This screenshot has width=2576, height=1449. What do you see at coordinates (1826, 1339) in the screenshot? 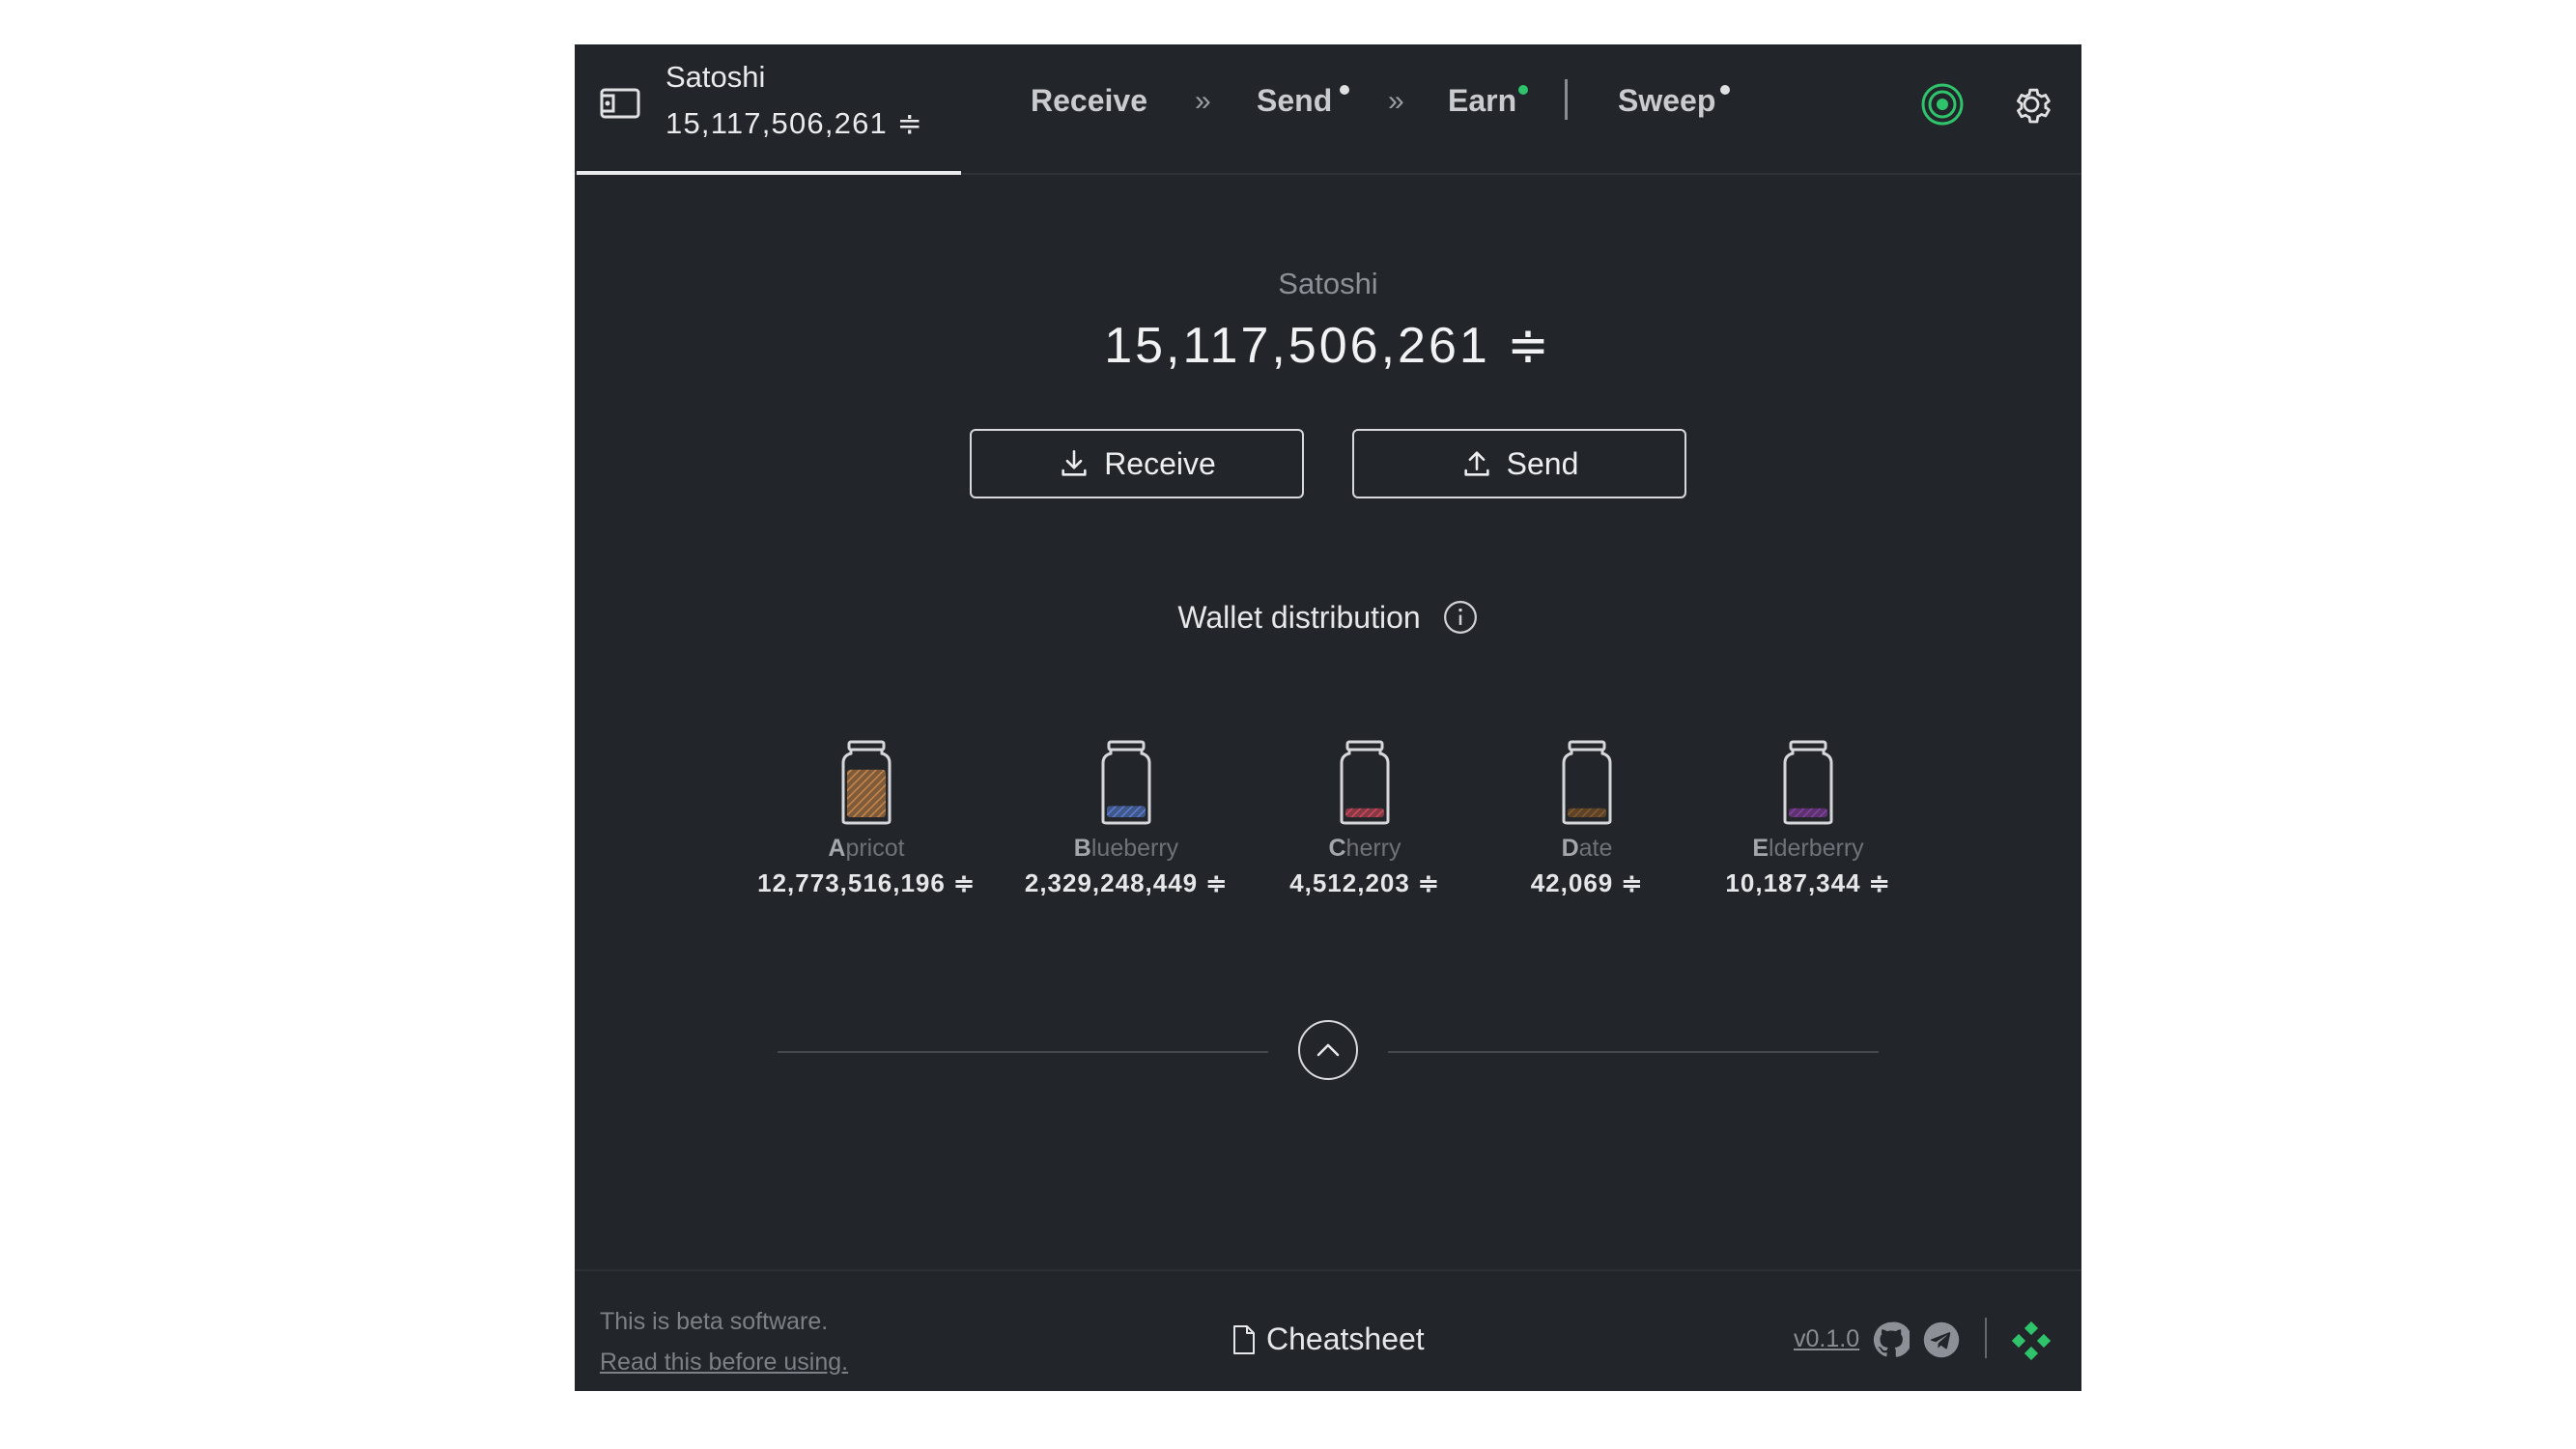
I see `version-link: v0.1.0` at bounding box center [1826, 1339].